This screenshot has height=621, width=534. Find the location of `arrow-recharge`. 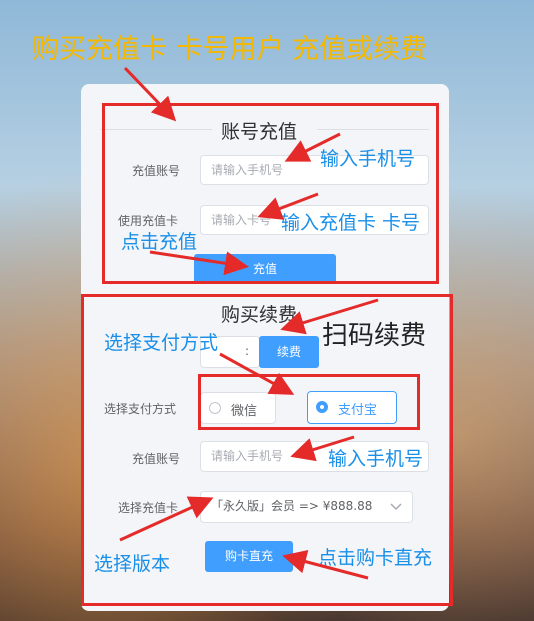

arrow-recharge is located at coordinates (199, 263).